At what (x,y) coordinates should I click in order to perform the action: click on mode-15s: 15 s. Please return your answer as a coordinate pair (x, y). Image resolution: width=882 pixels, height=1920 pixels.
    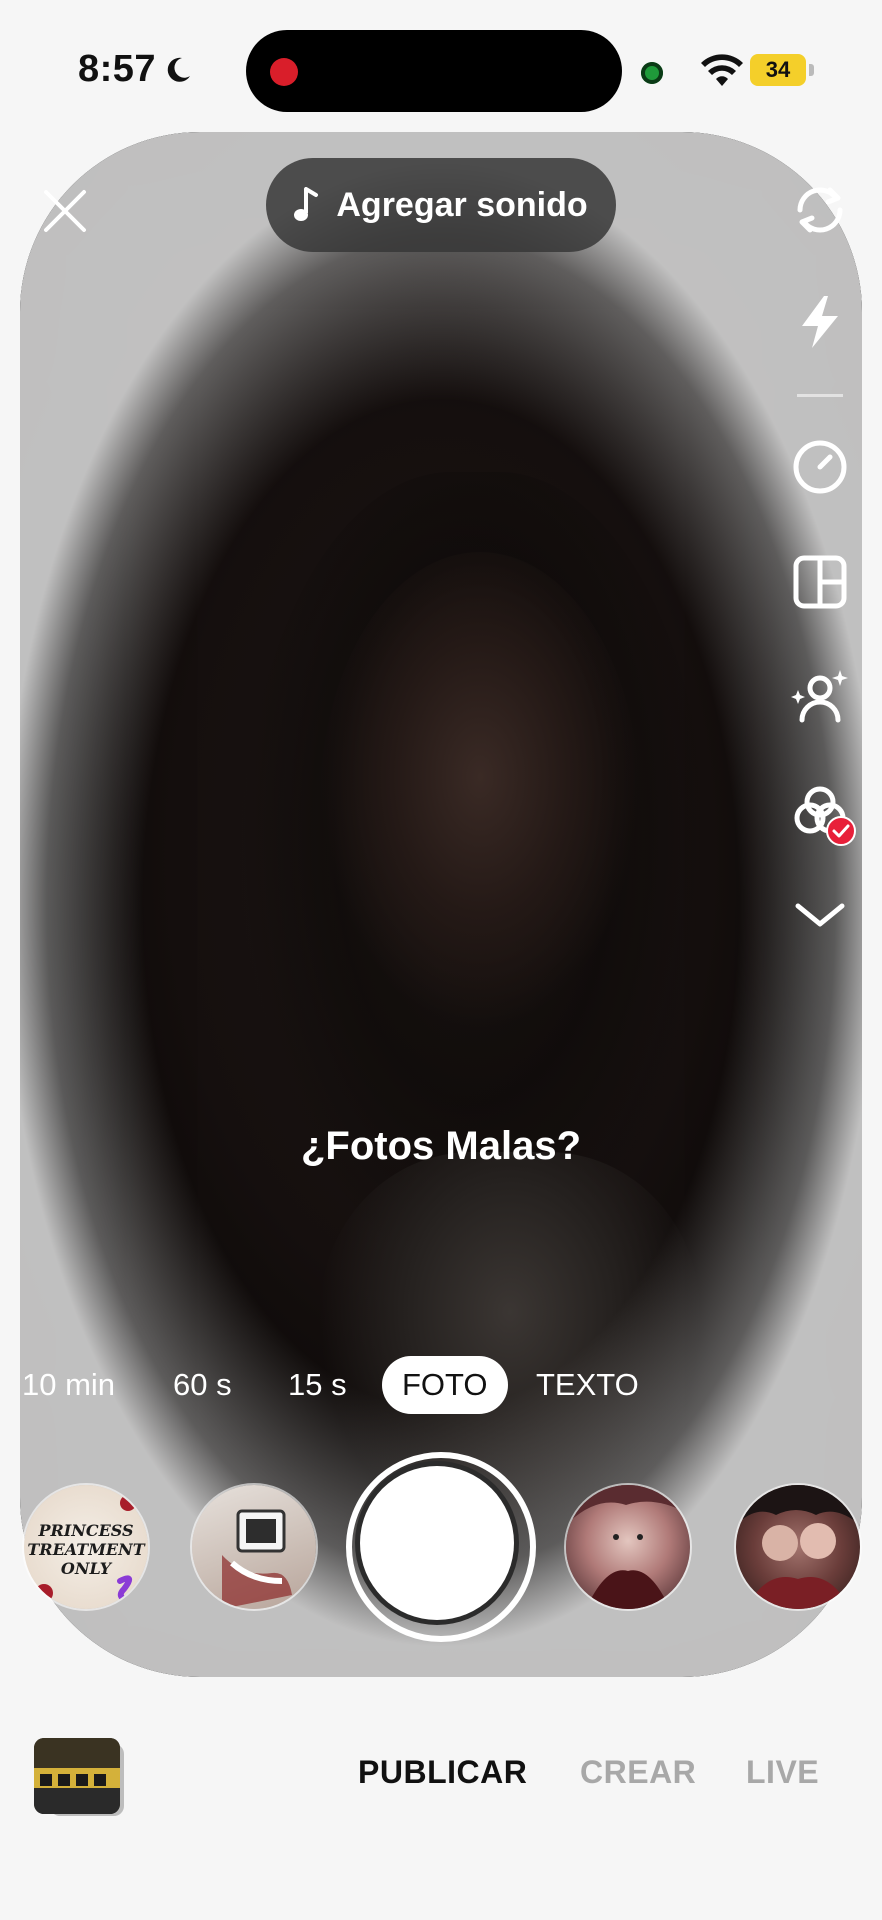
    Looking at the image, I should click on (317, 1385).